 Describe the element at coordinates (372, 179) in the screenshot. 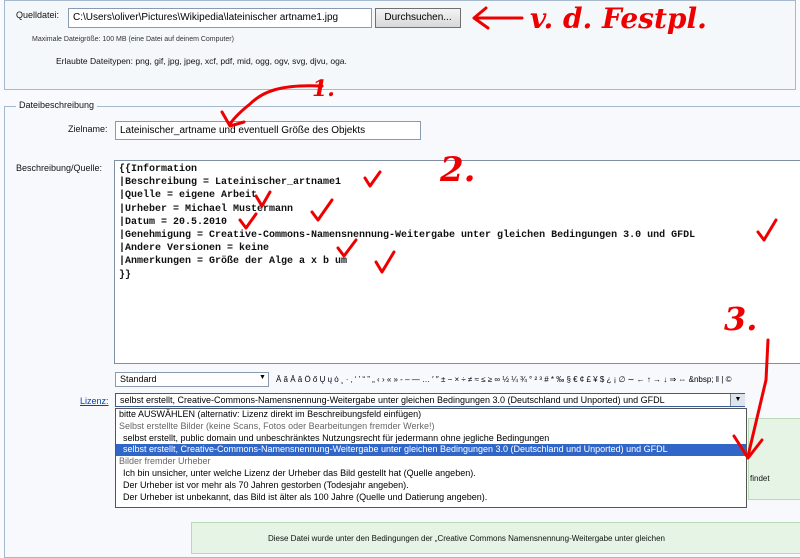

I see `check-beschreibung-icon` at that location.